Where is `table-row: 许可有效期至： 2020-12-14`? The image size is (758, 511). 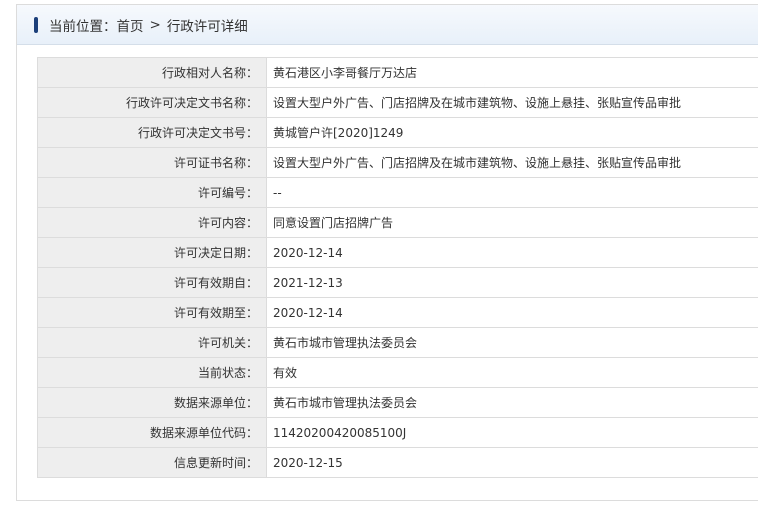 table-row: 许可有效期至： 2020-12-14 is located at coordinates (397, 312).